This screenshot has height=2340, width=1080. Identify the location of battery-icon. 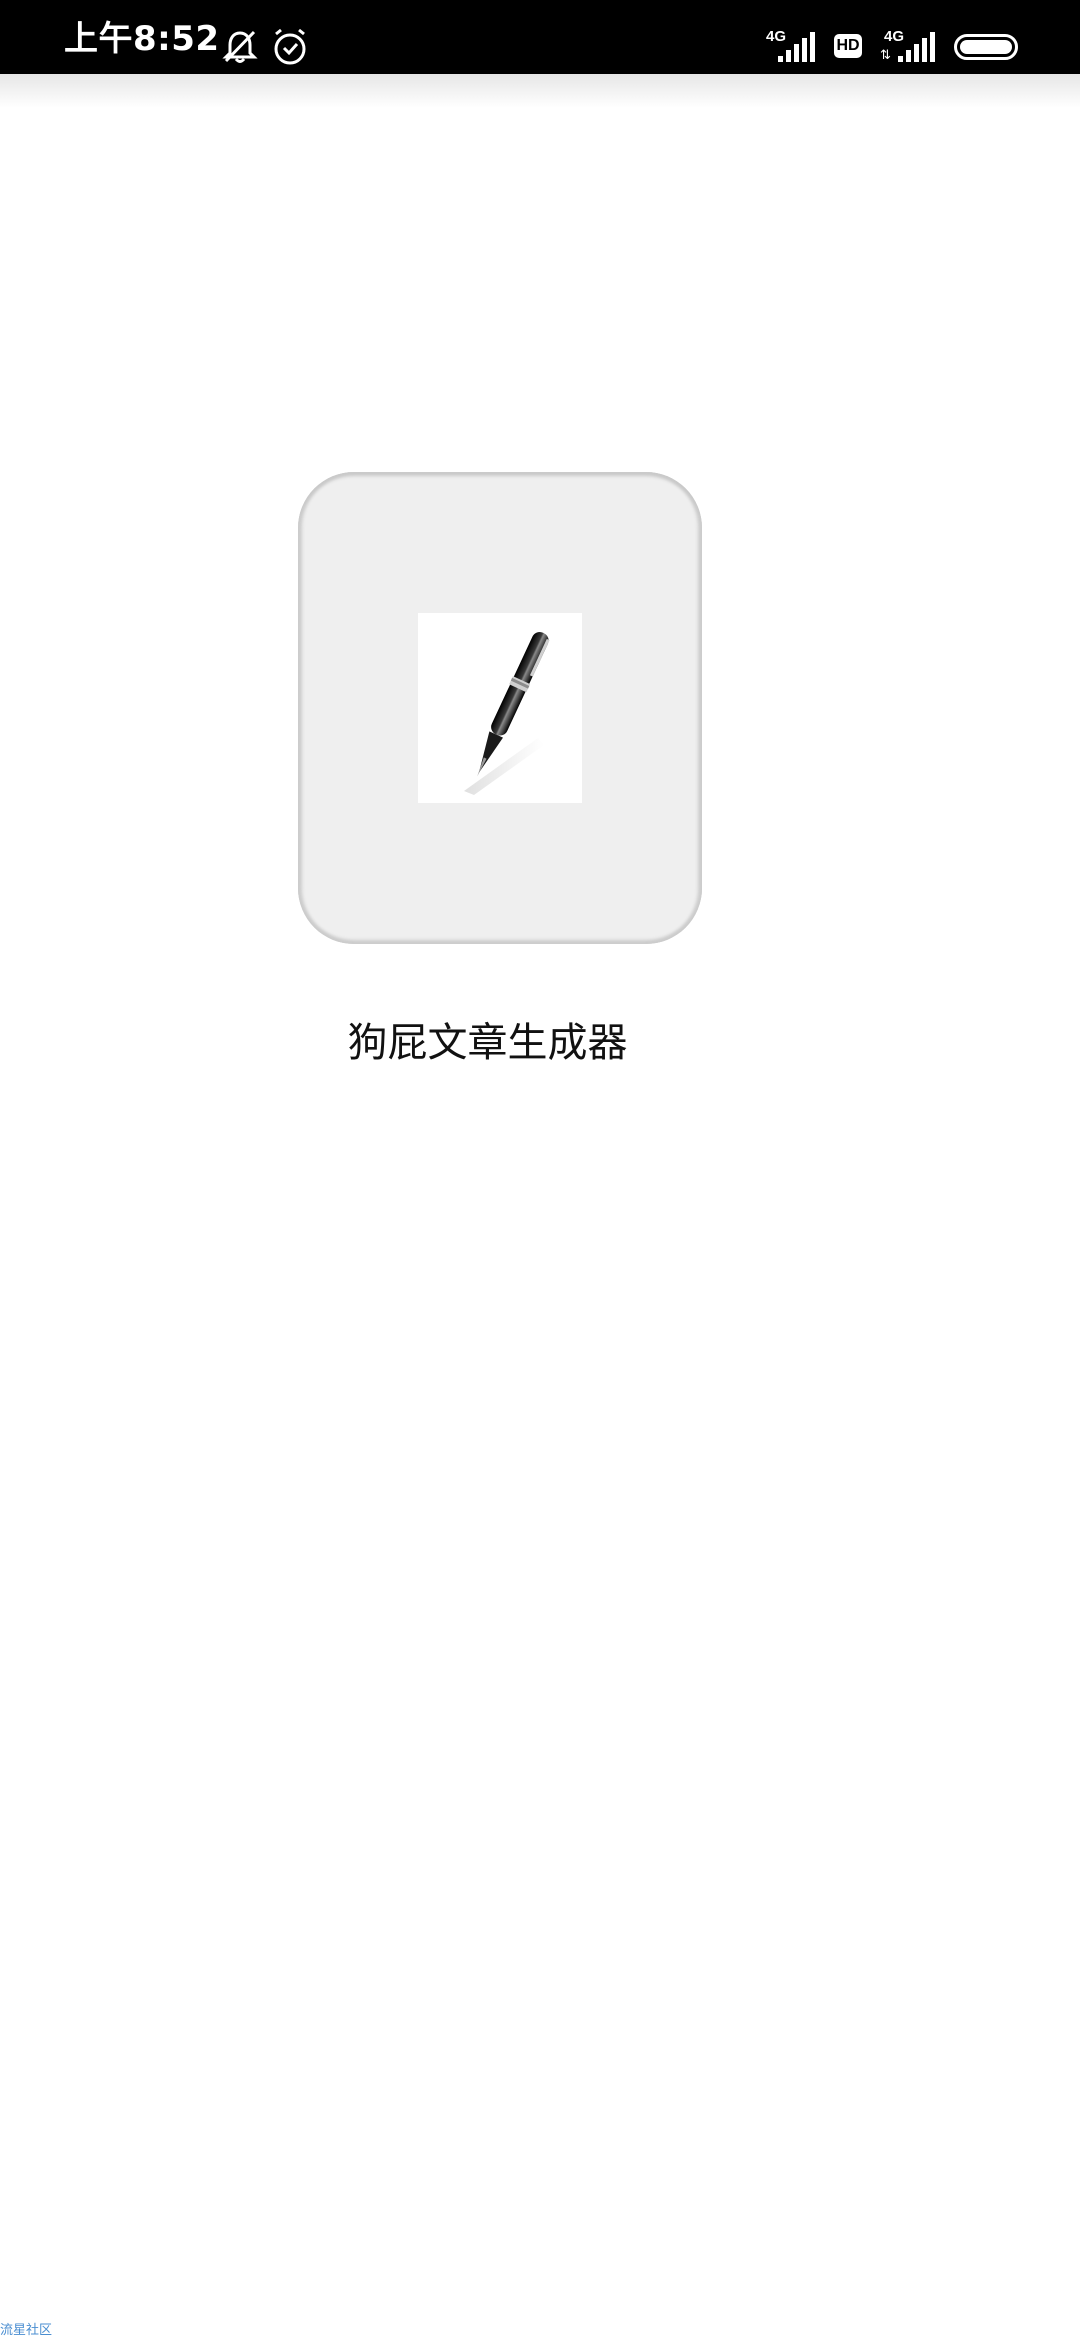
(986, 47).